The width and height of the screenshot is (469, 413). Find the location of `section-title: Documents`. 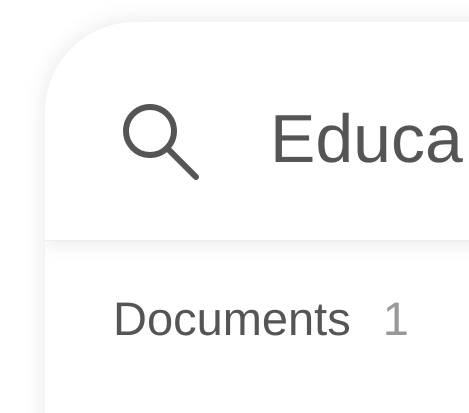

section-title: Documents is located at coordinates (232, 318).